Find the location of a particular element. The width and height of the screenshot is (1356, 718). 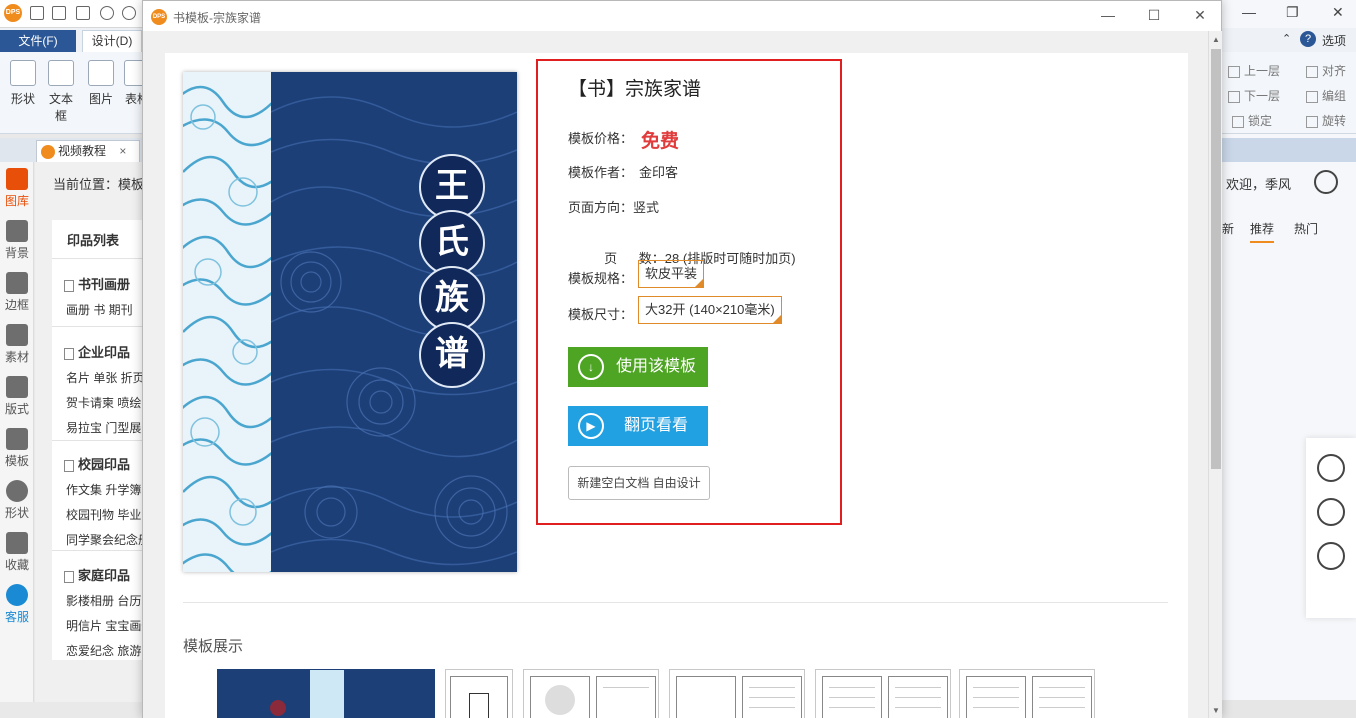

nav-favorites: 收藏 is located at coordinates (17, 552).